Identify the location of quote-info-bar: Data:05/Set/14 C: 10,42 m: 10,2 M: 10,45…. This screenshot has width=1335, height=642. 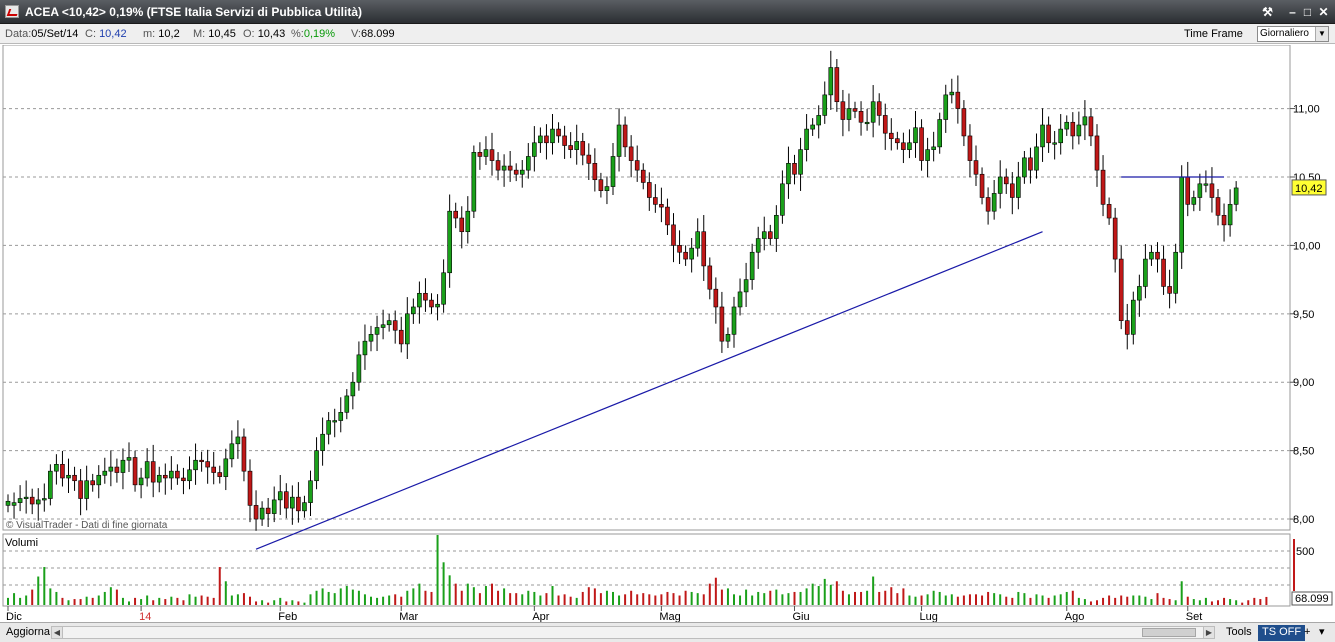
(667, 34).